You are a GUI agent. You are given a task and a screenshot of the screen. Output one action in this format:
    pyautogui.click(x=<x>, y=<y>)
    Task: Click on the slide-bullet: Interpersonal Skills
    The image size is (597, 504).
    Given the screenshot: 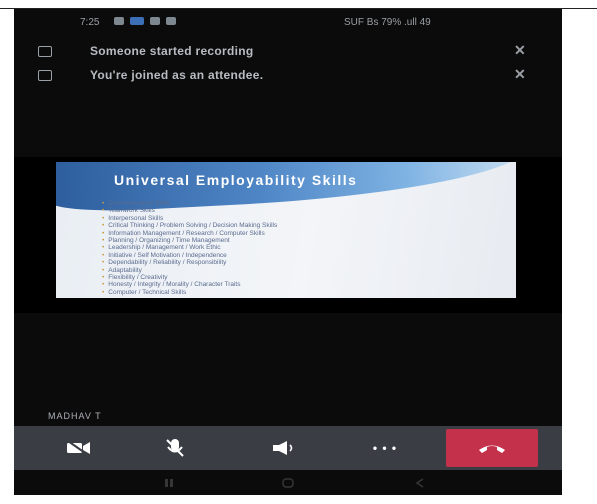 What is the action you would take?
    pyautogui.click(x=189, y=218)
    